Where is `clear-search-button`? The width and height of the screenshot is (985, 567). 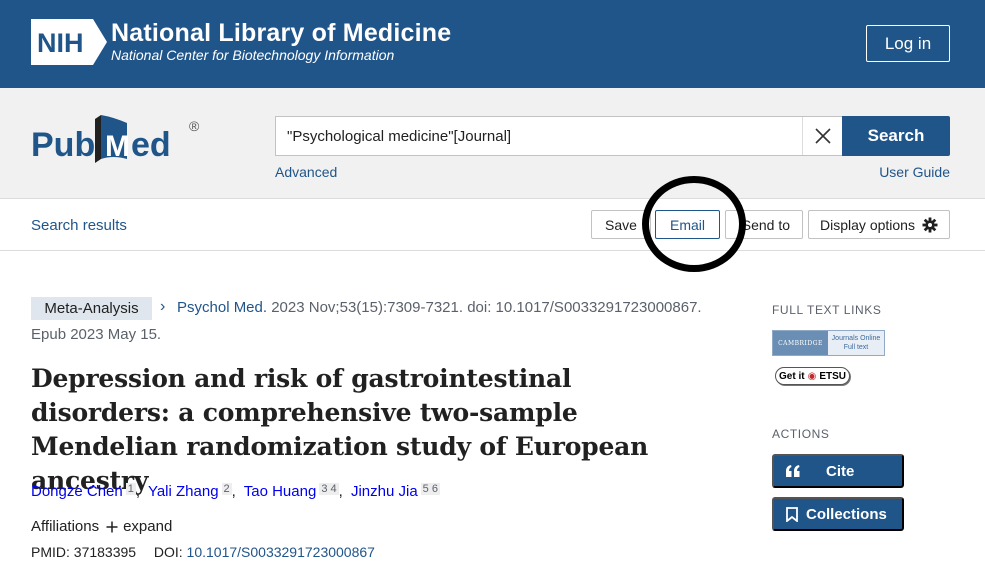 clear-search-button is located at coordinates (822, 136).